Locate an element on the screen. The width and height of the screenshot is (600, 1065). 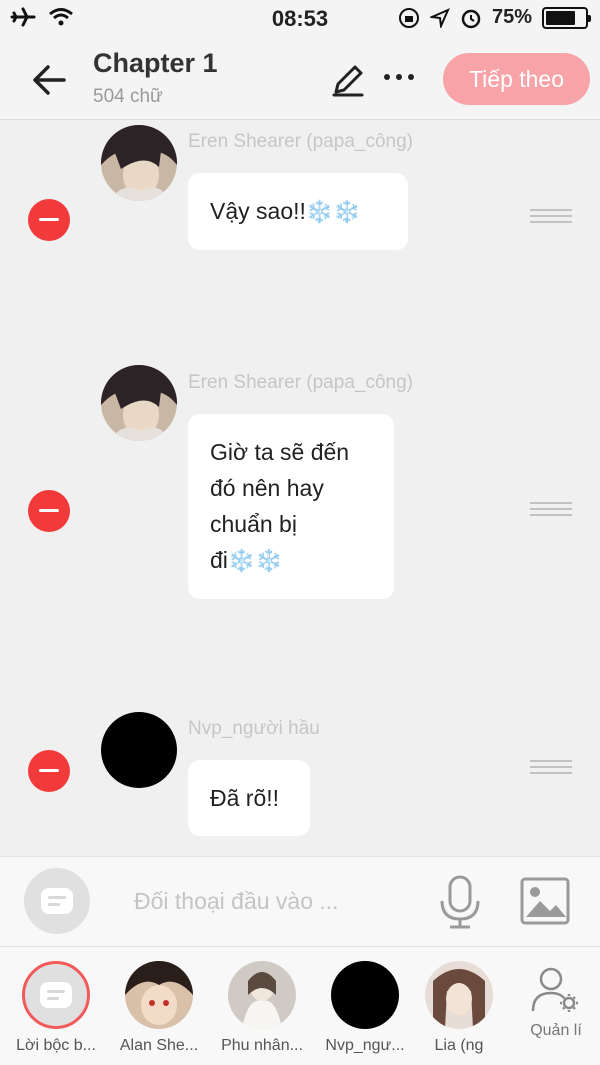
microphone-icon is located at coordinates (460, 902).